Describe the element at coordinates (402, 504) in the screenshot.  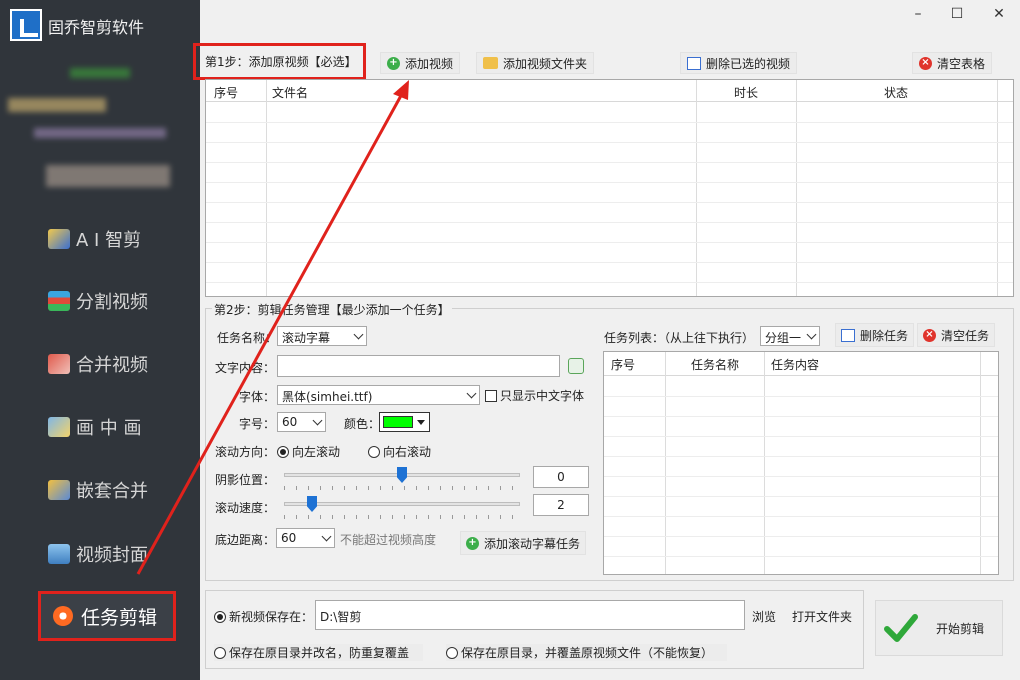
I see `speed-slider` at that location.